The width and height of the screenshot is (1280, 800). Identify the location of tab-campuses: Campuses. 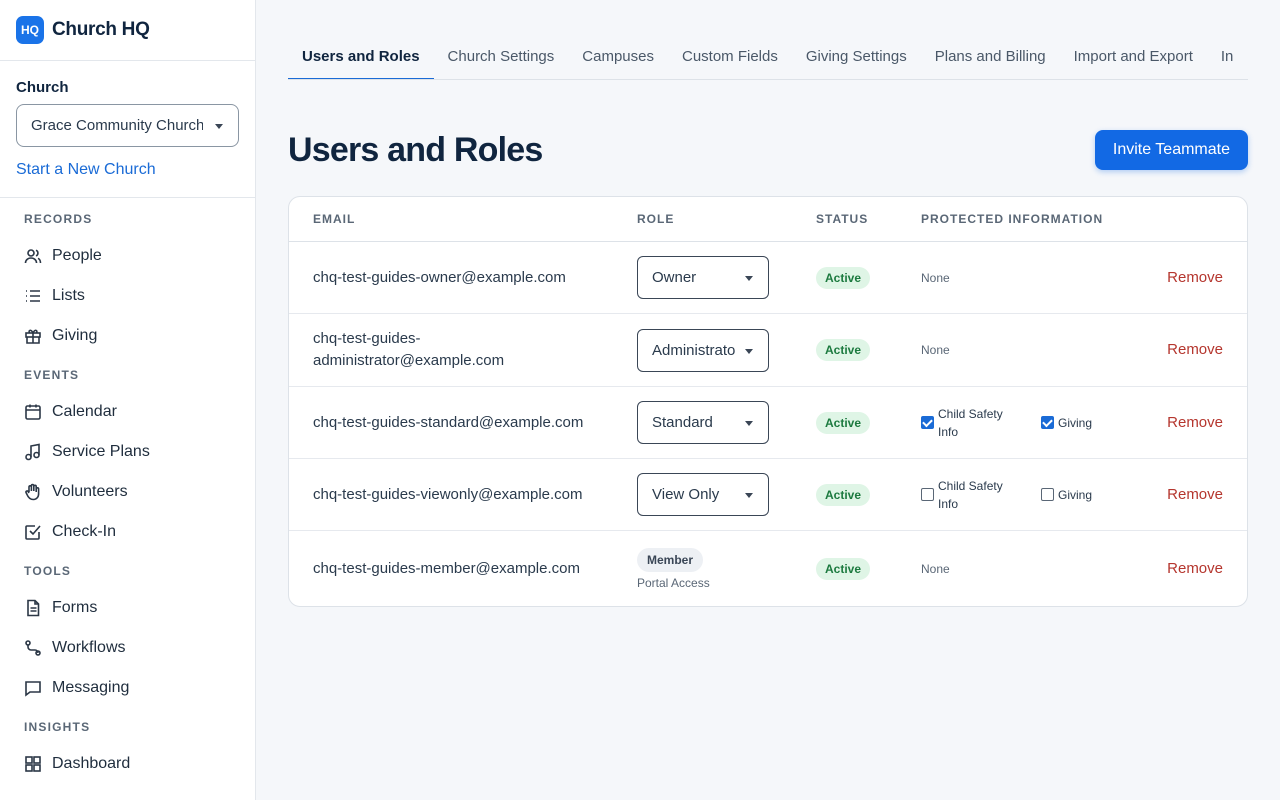
(618, 63).